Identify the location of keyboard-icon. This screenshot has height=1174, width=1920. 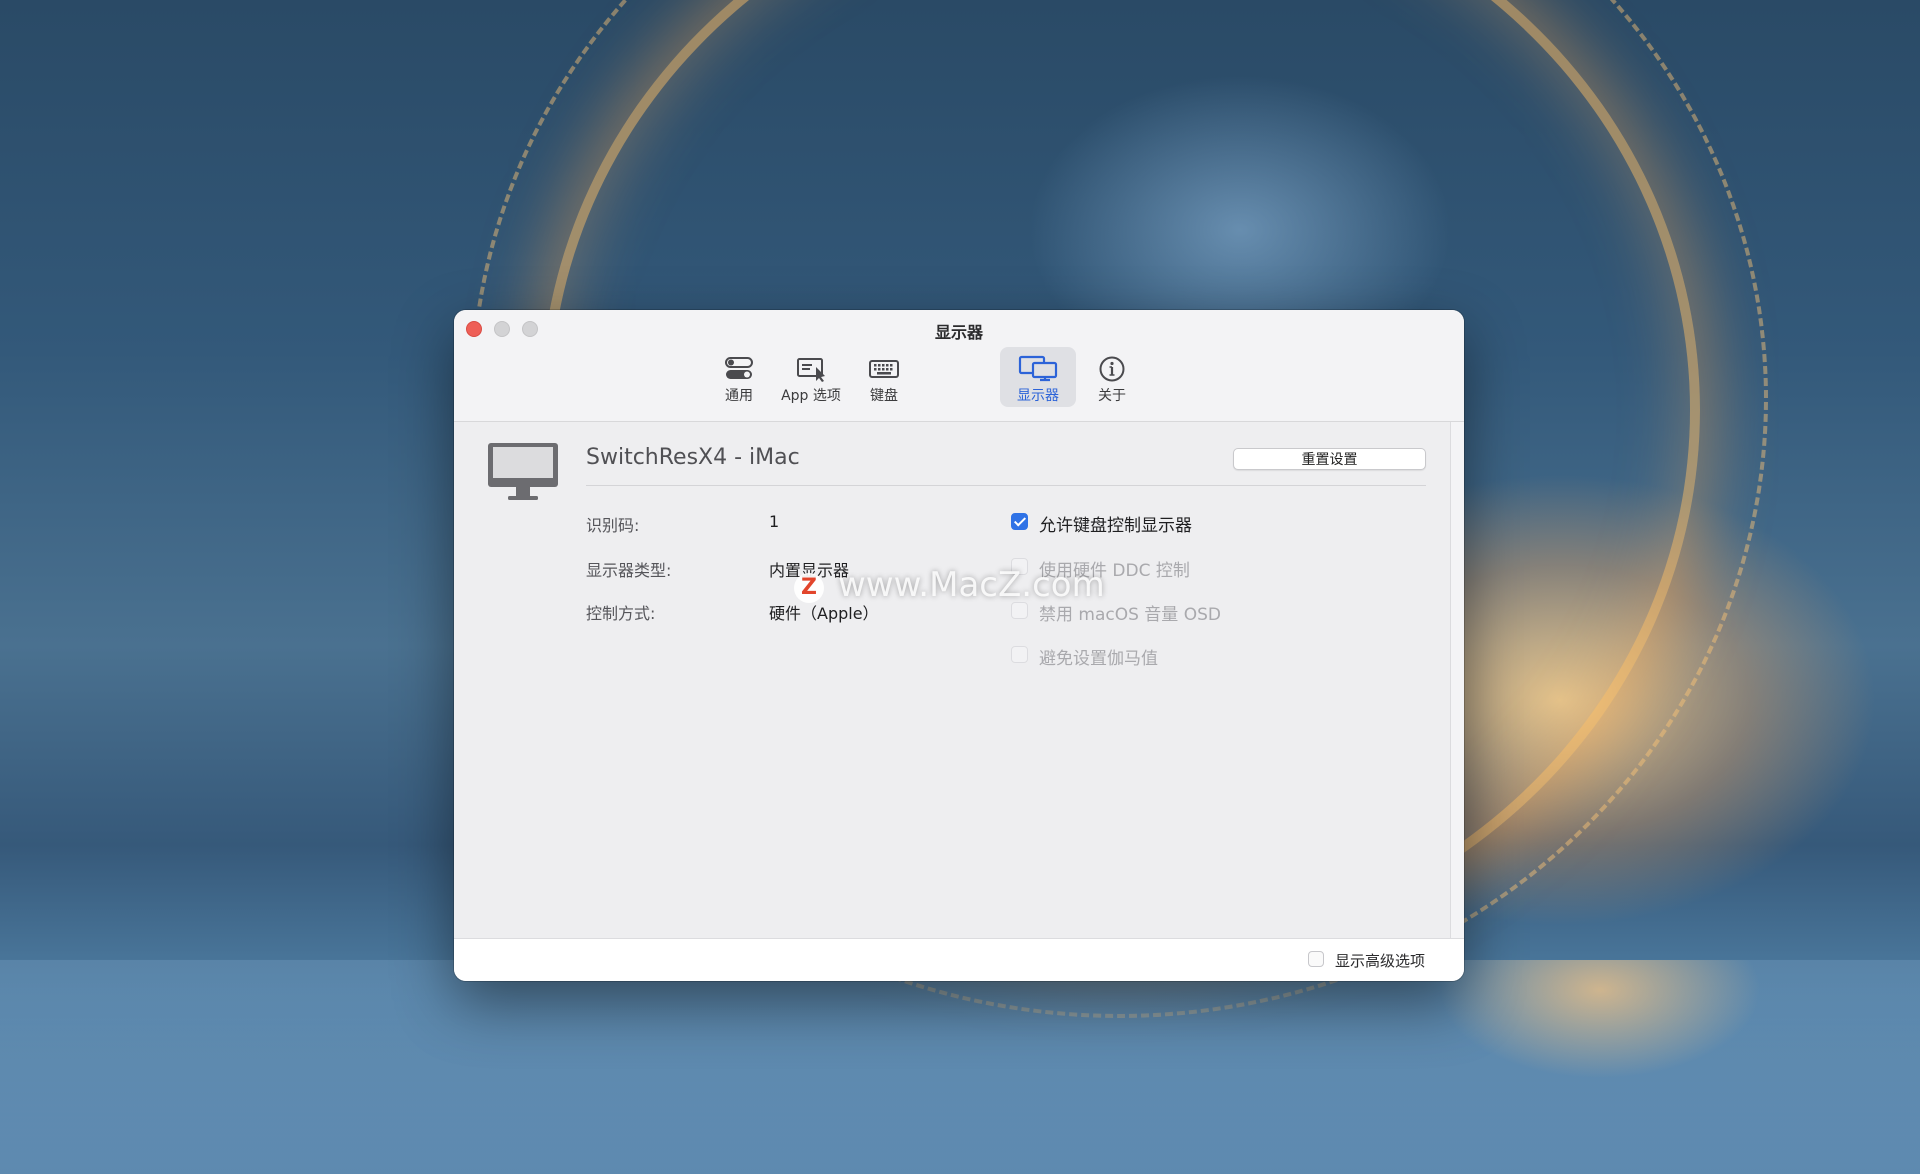
(884, 369).